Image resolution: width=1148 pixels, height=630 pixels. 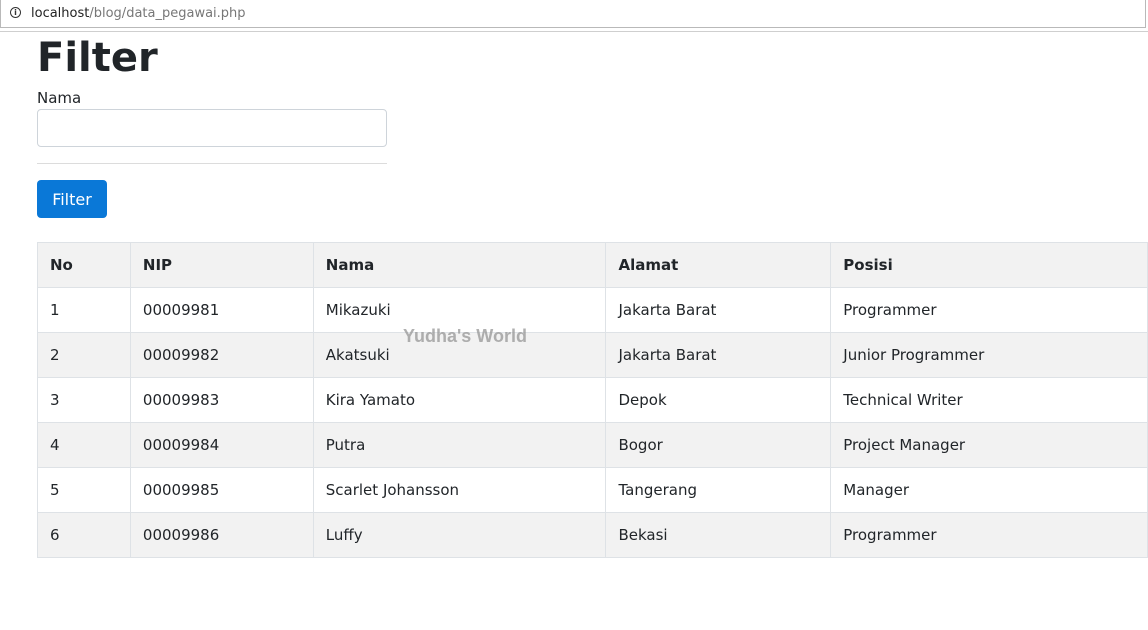 What do you see at coordinates (459, 355) in the screenshot?
I see `cell-nama: Akatsuki` at bounding box center [459, 355].